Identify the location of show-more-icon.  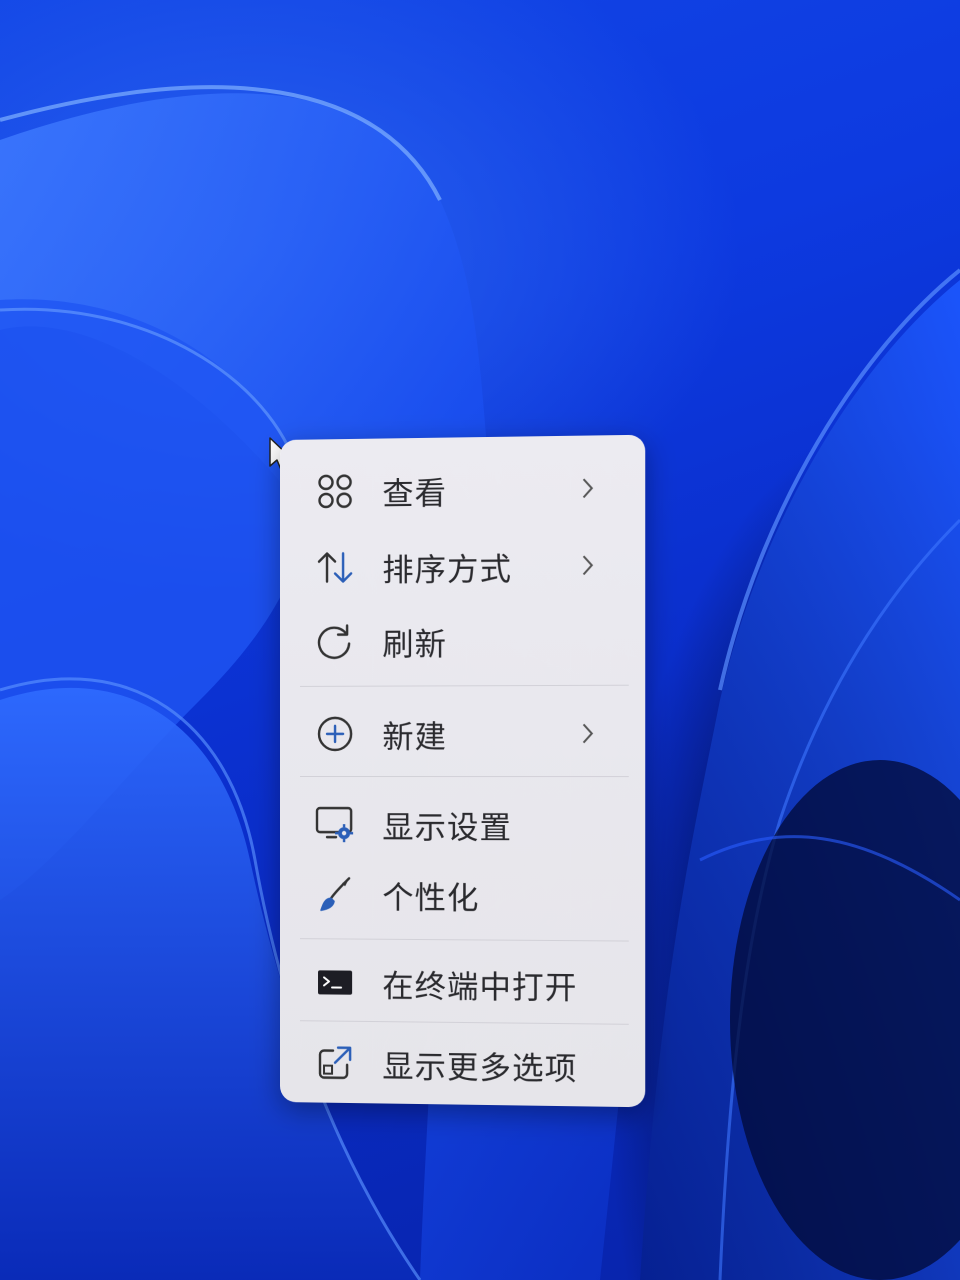
(335, 1062).